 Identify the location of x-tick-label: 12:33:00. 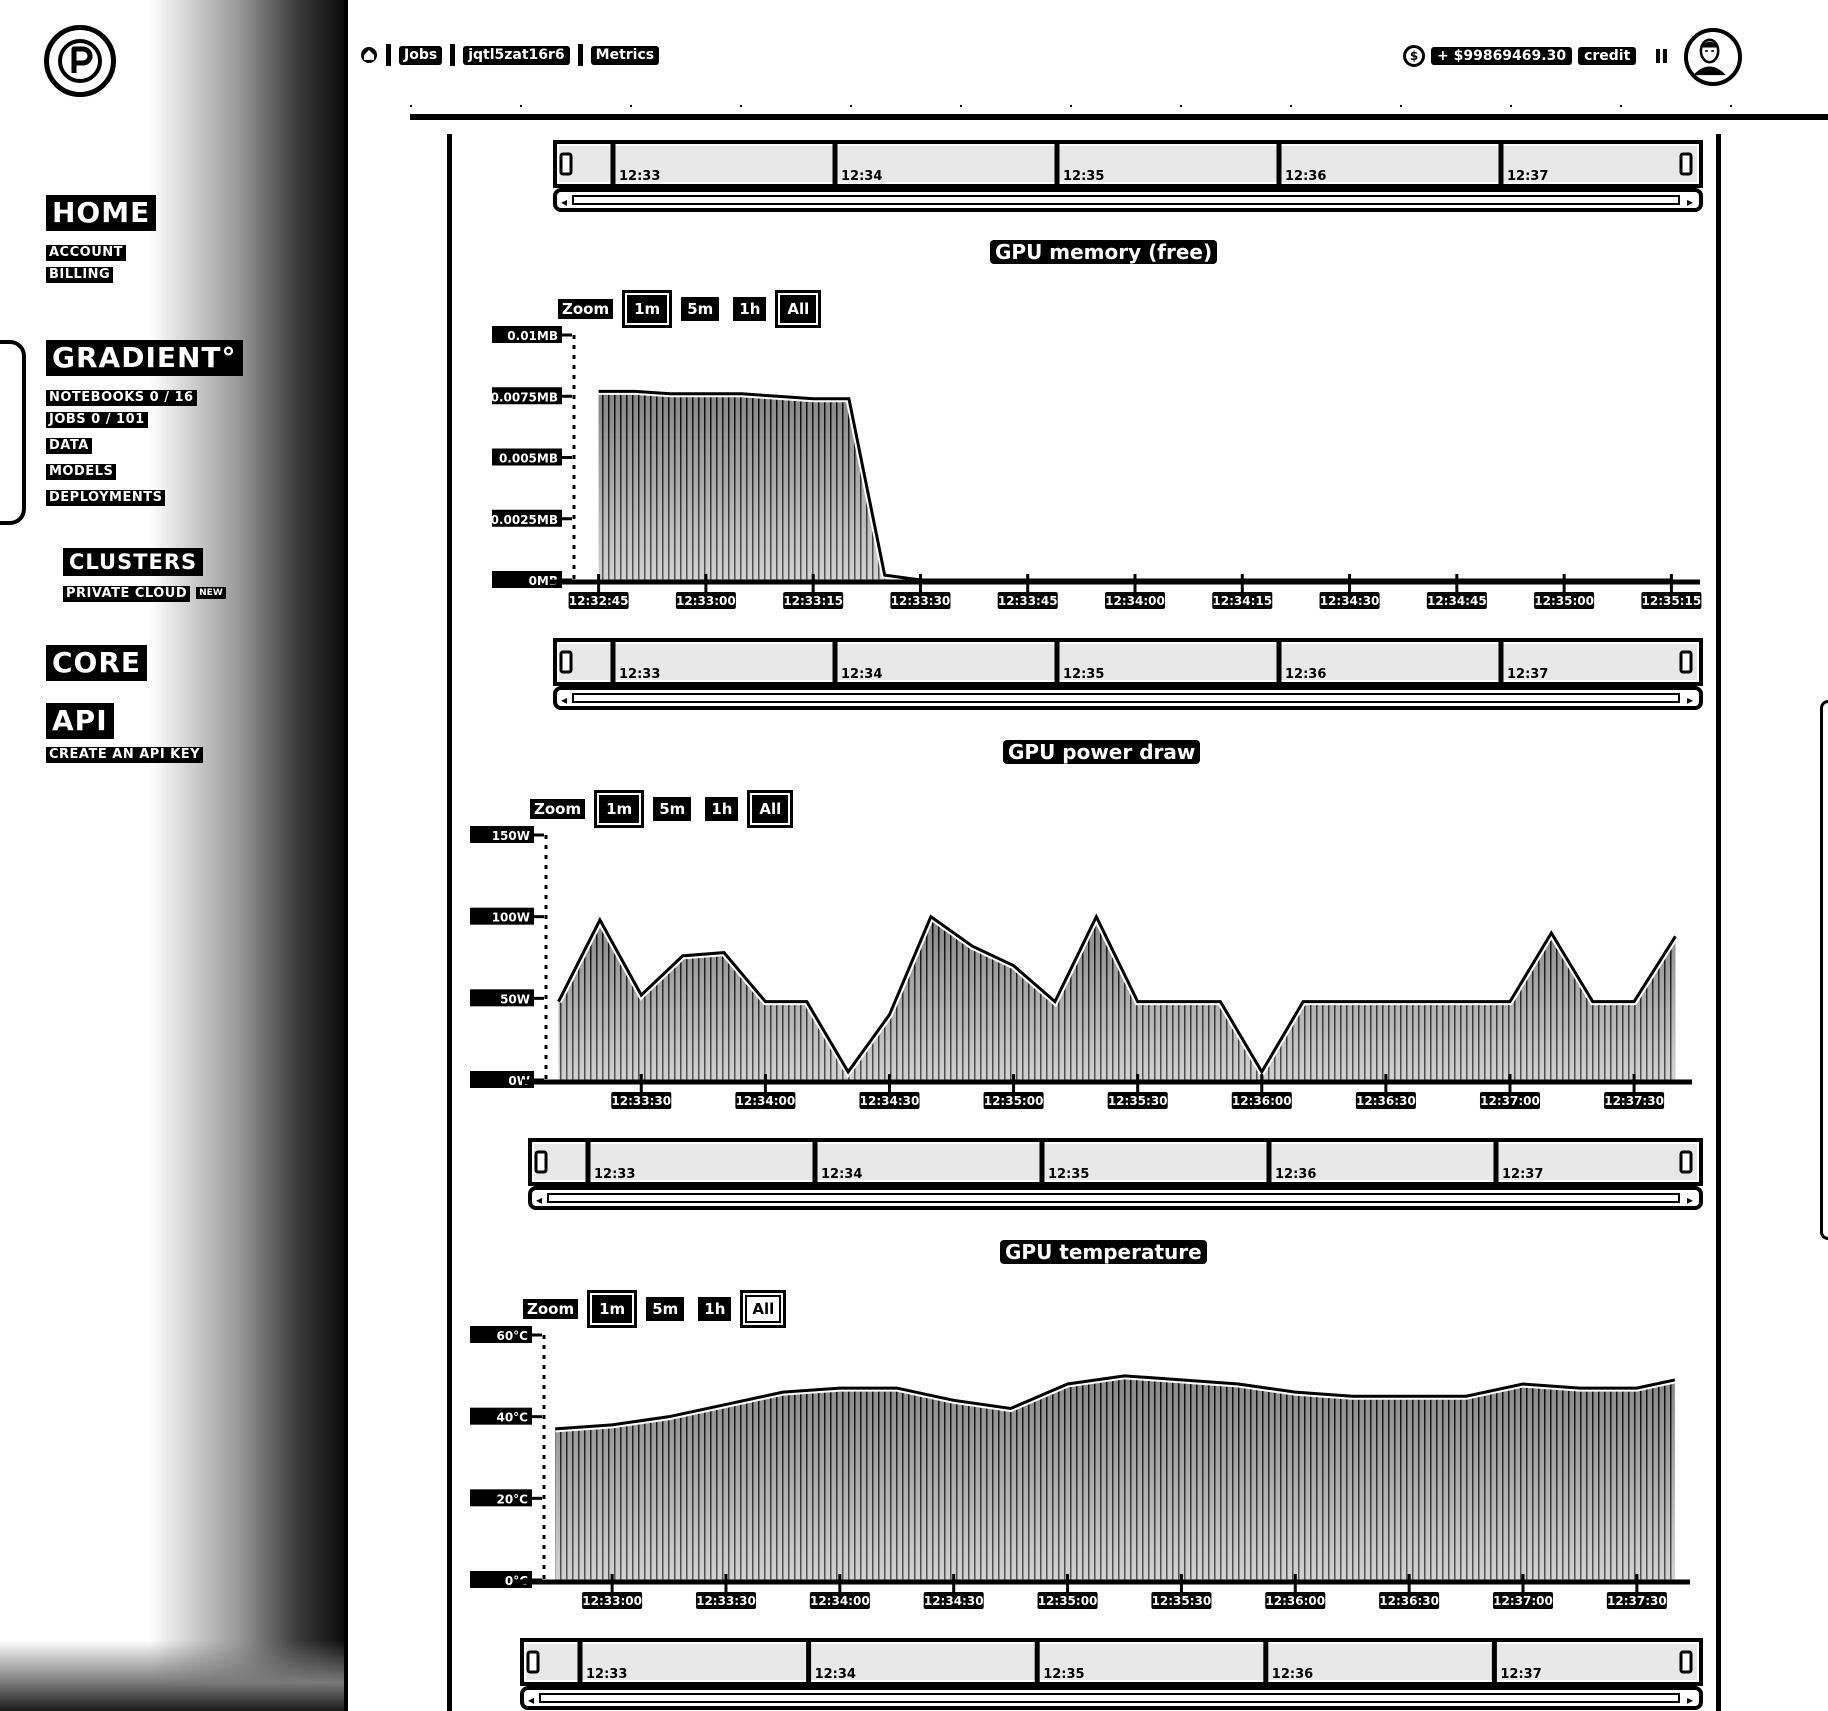
(612, 1601).